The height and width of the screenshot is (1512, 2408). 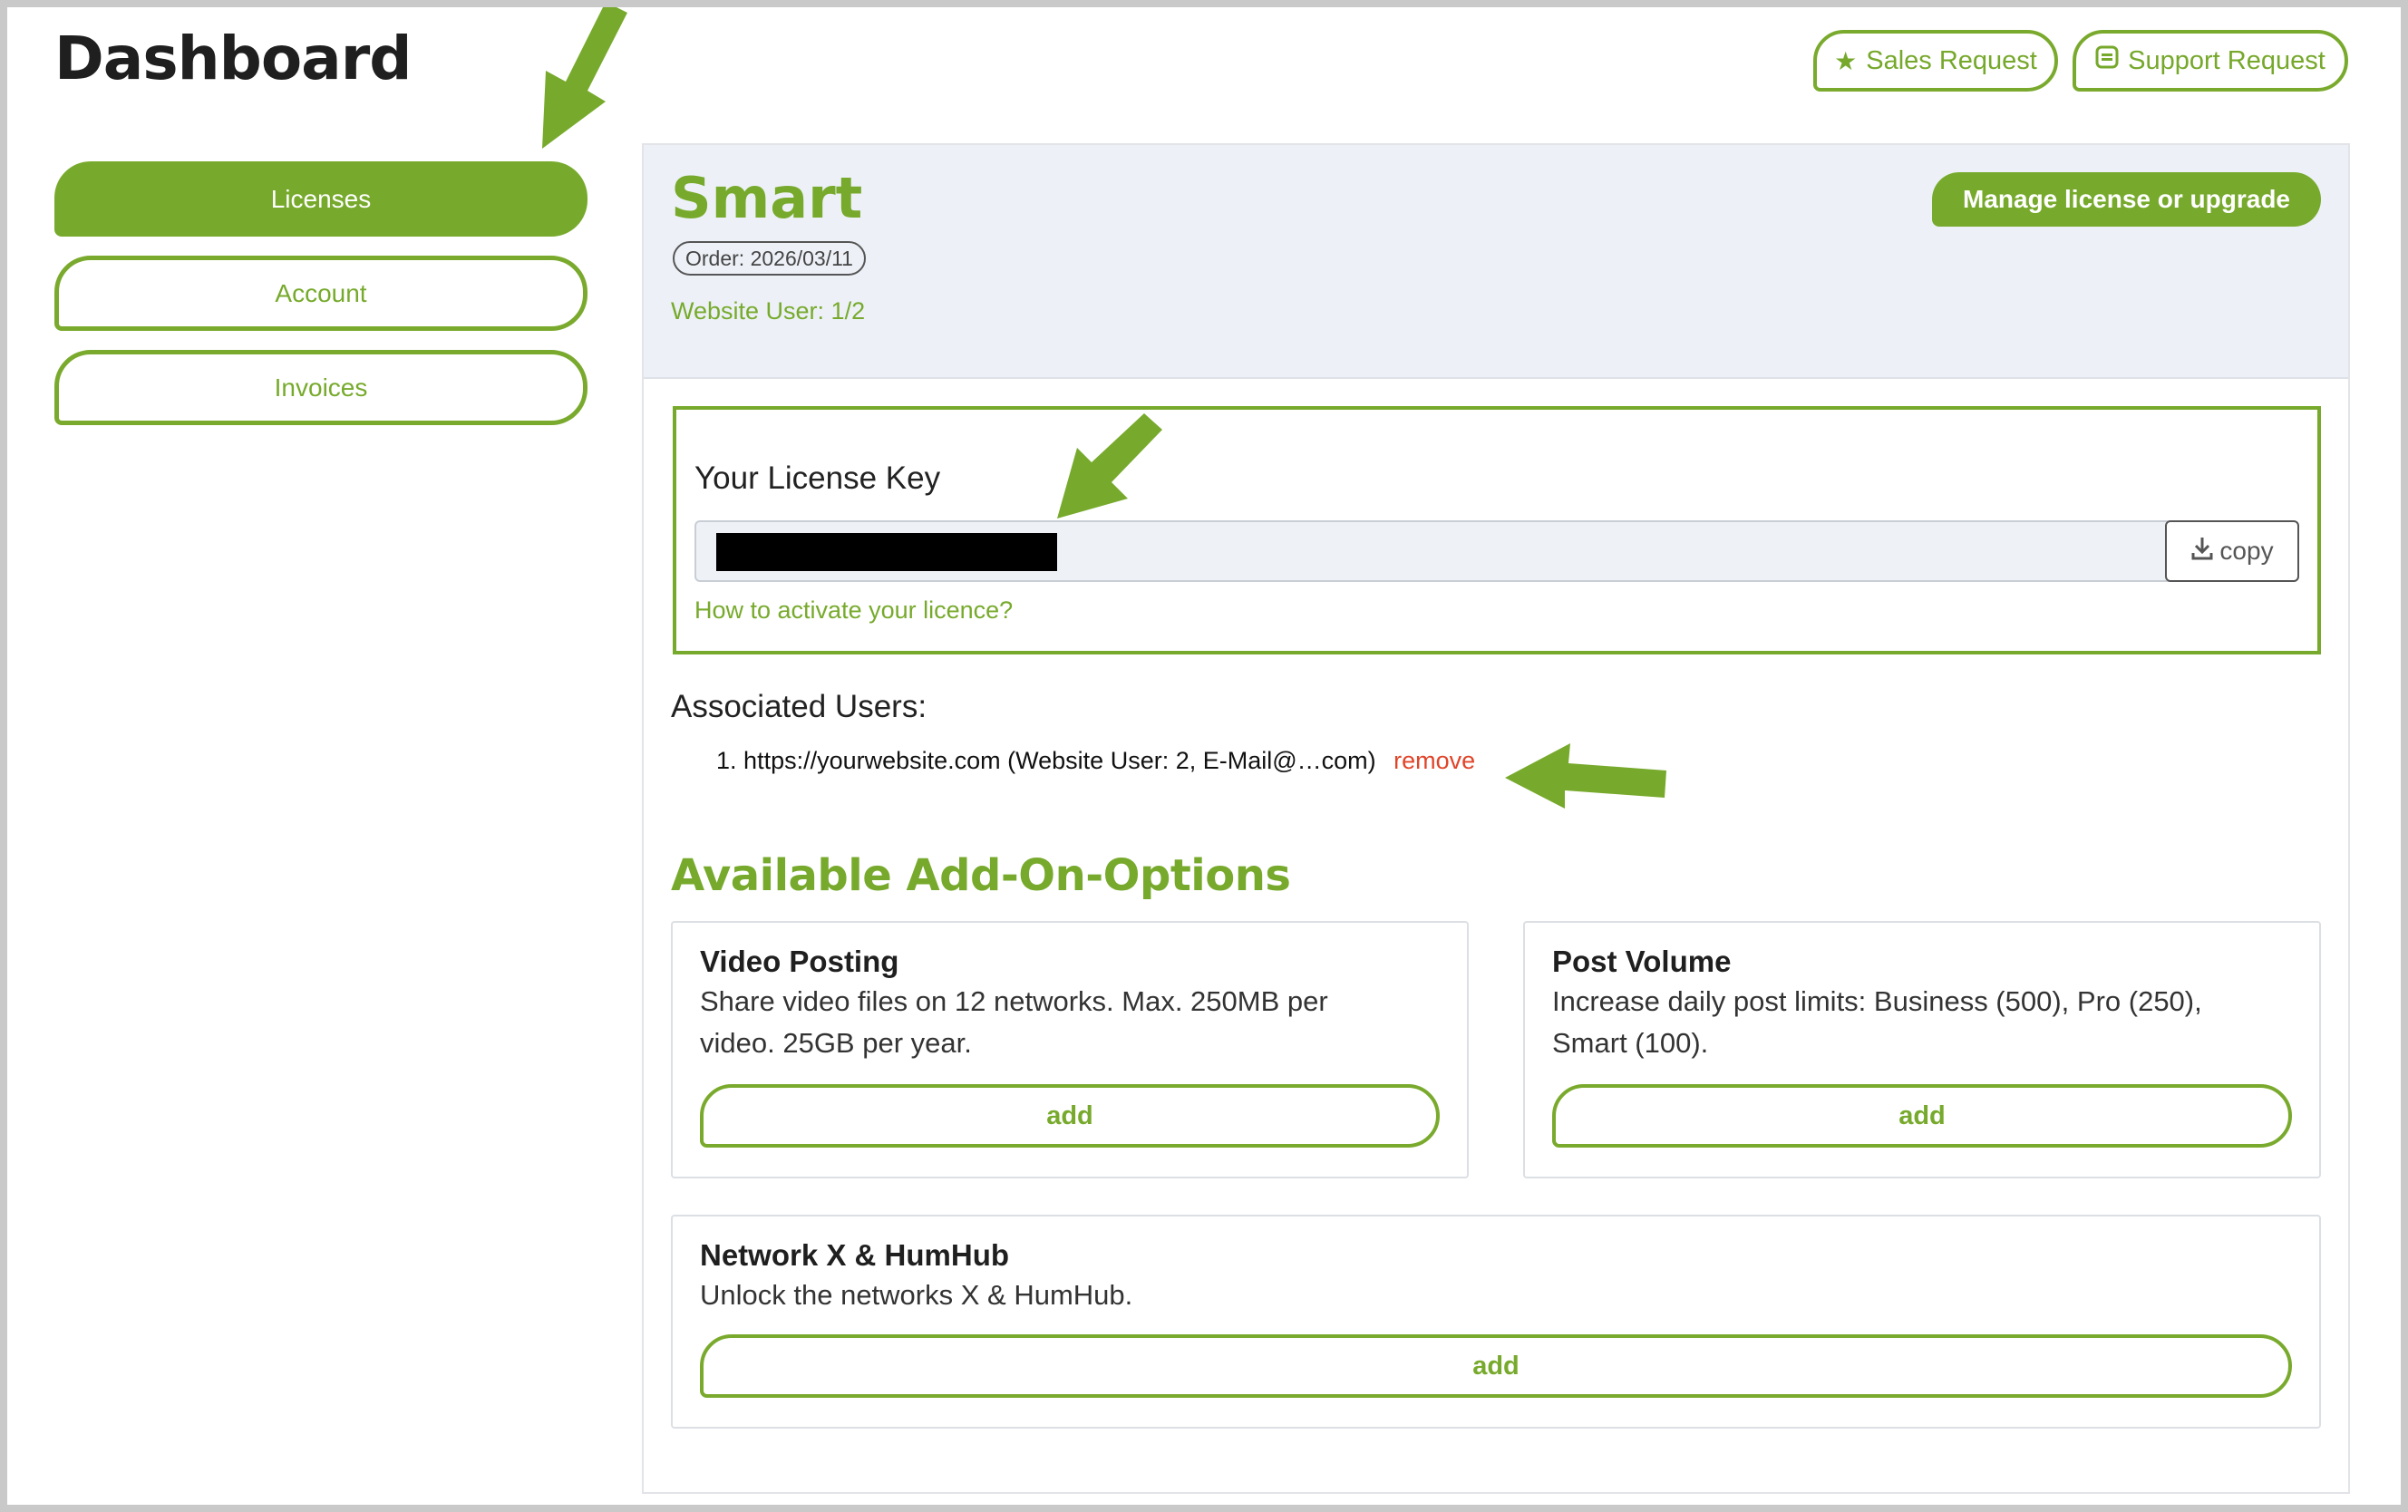 What do you see at coordinates (2202, 552) in the screenshot?
I see `download-icon` at bounding box center [2202, 552].